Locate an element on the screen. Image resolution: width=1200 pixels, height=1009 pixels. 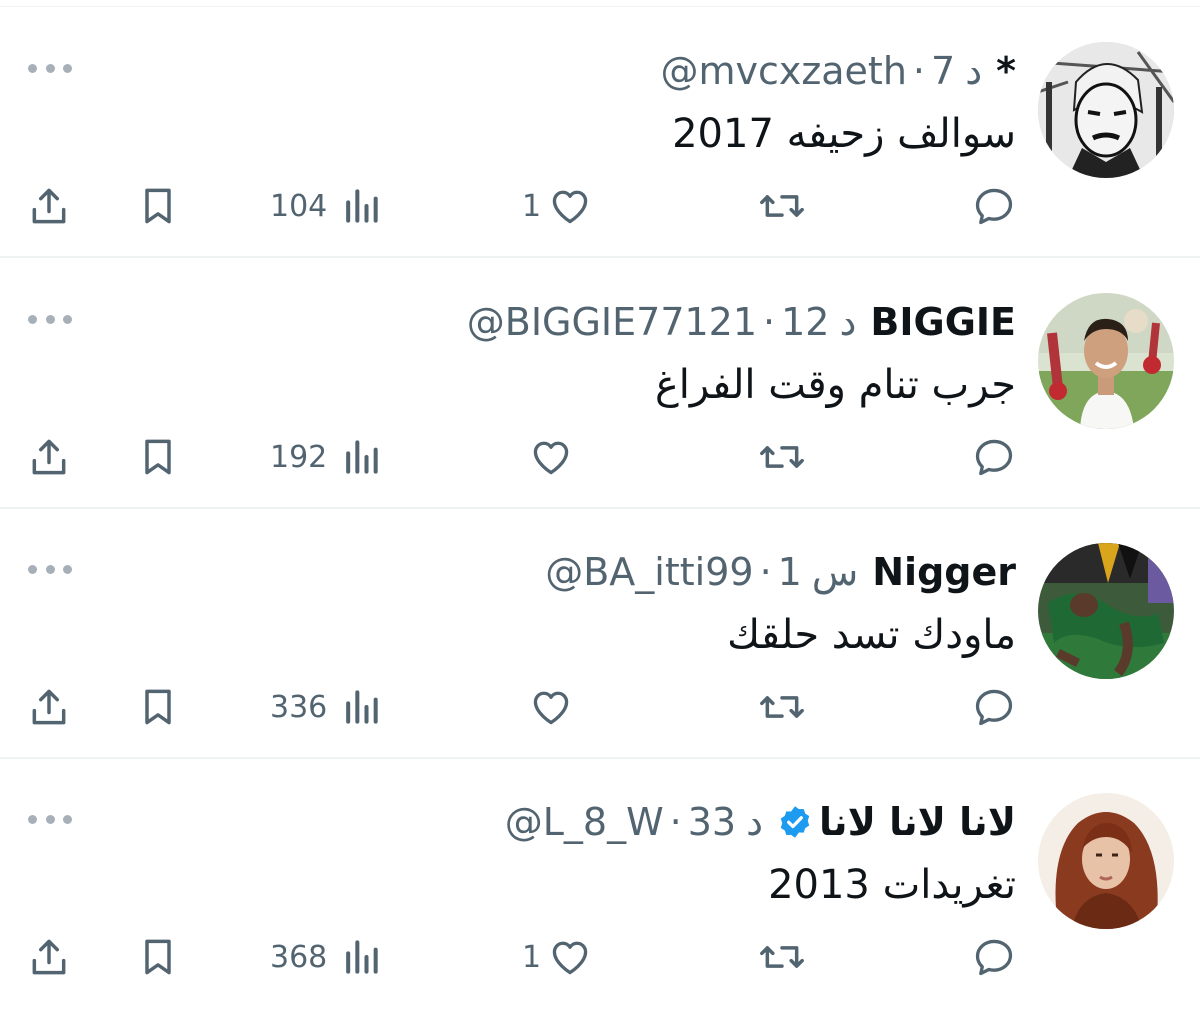
views-button: 192 is located at coordinates (325, 457).